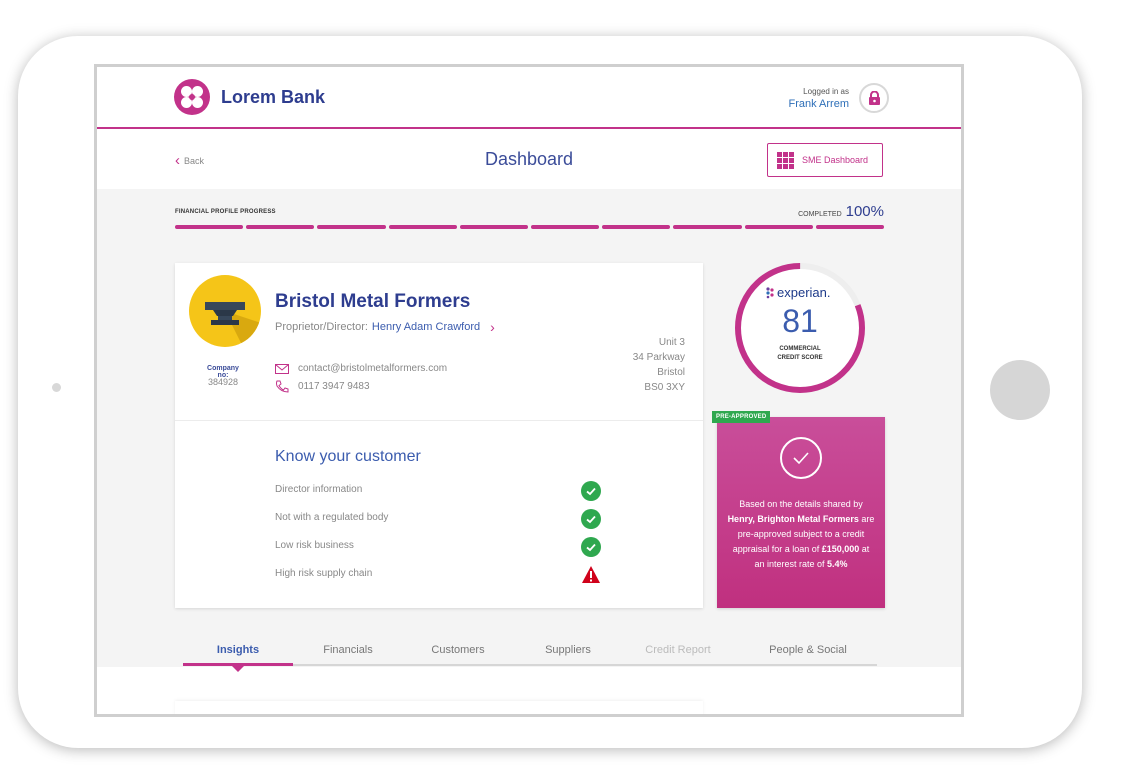 The width and height of the screenshot is (1132, 780). What do you see at coordinates (273, 97) in the screenshot?
I see `brand-name: Lorem Bank` at bounding box center [273, 97].